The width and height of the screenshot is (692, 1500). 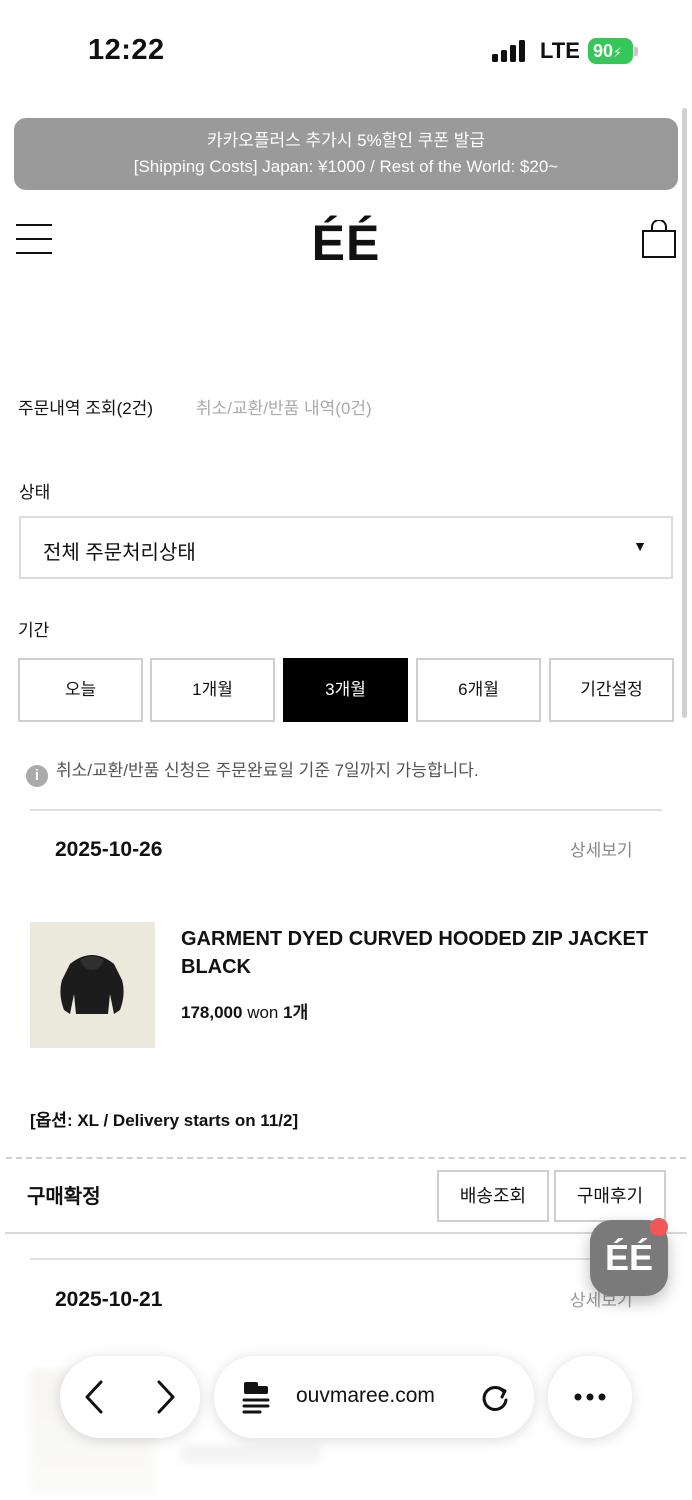 What do you see at coordinates (346, 1196) in the screenshot?
I see `order-status-row: 구매확정 배송조회 구매후기` at bounding box center [346, 1196].